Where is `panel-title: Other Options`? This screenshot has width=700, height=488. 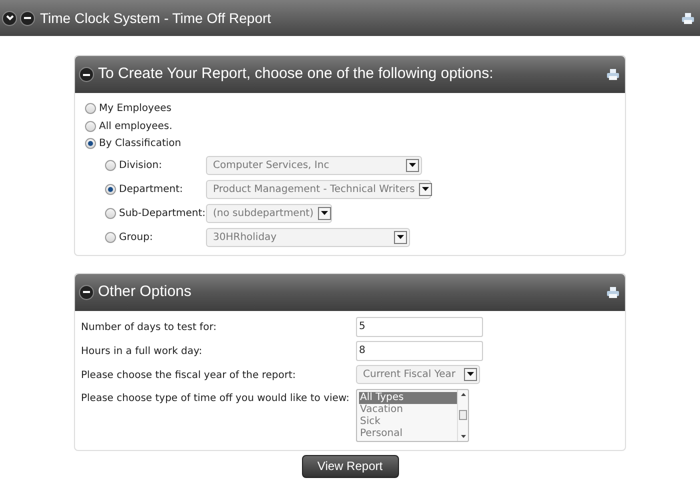 panel-title: Other Options is located at coordinates (145, 292).